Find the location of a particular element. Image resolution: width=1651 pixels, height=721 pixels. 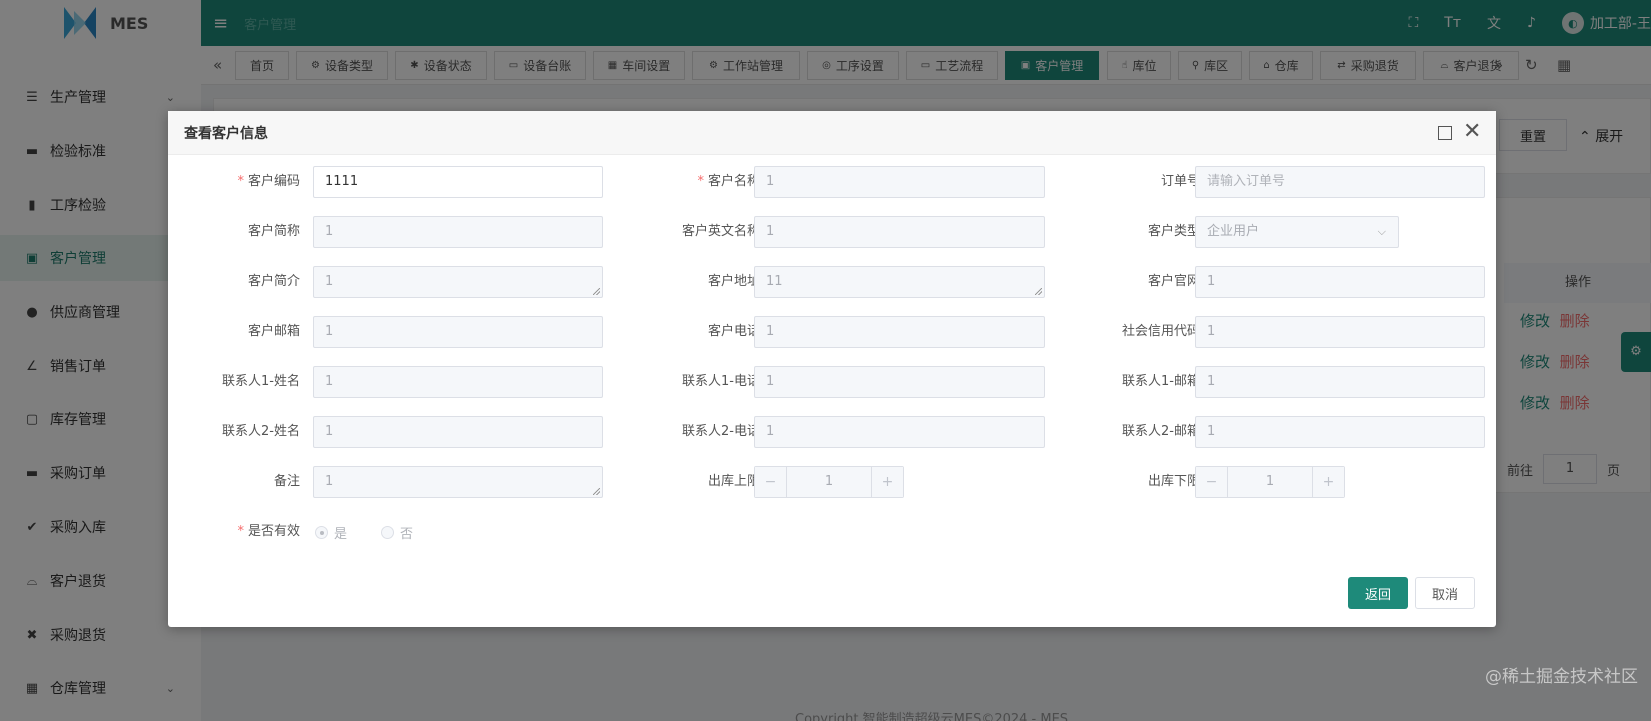

email-input: 1 is located at coordinates (458, 332).